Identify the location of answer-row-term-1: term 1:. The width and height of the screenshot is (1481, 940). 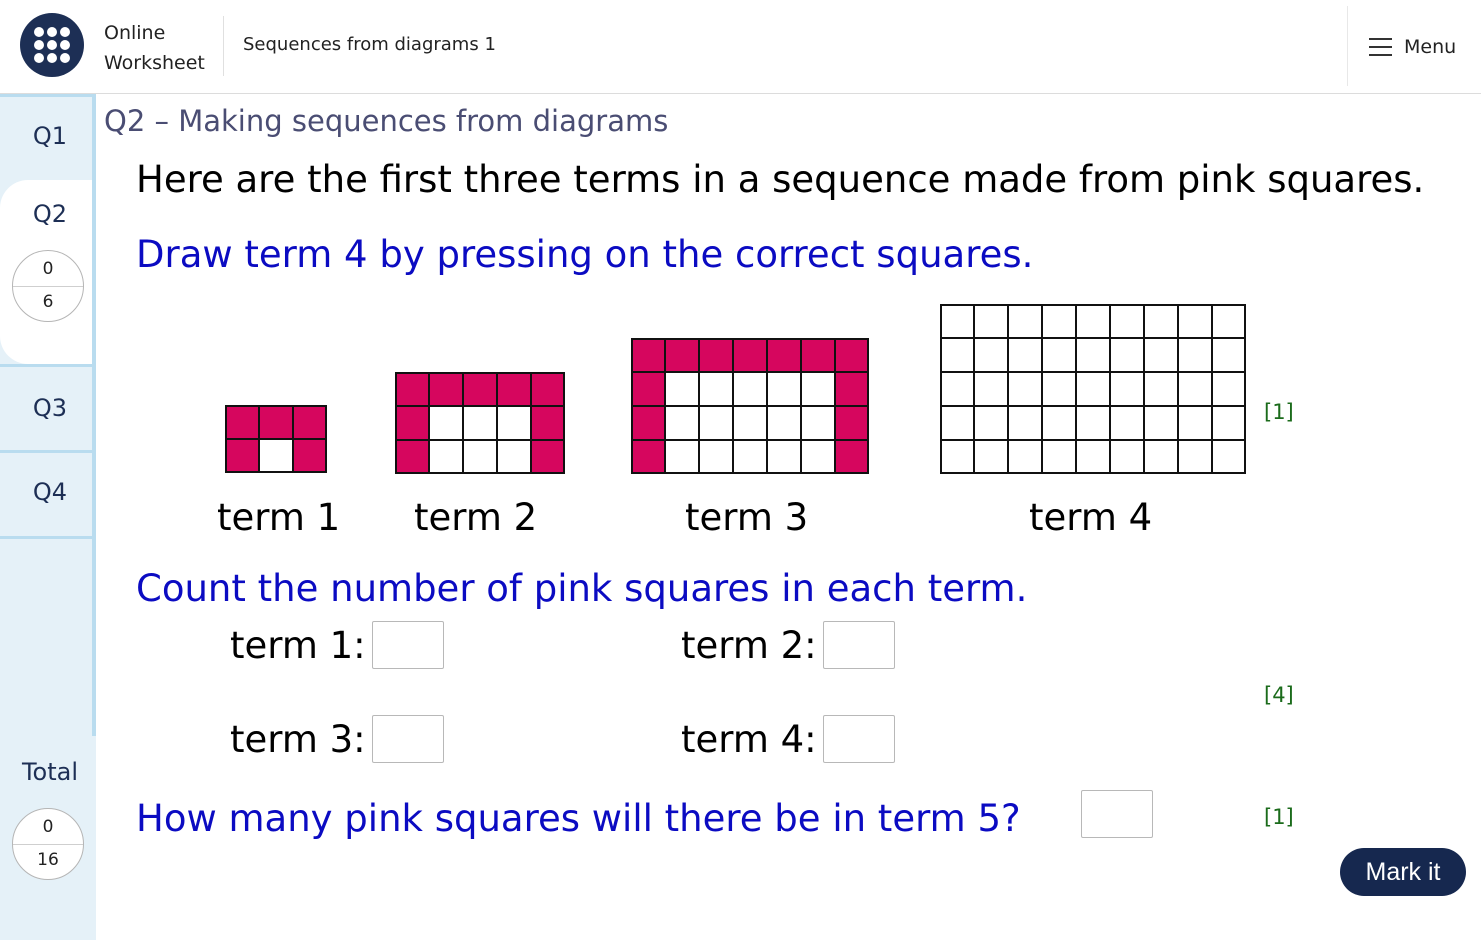
(337, 645).